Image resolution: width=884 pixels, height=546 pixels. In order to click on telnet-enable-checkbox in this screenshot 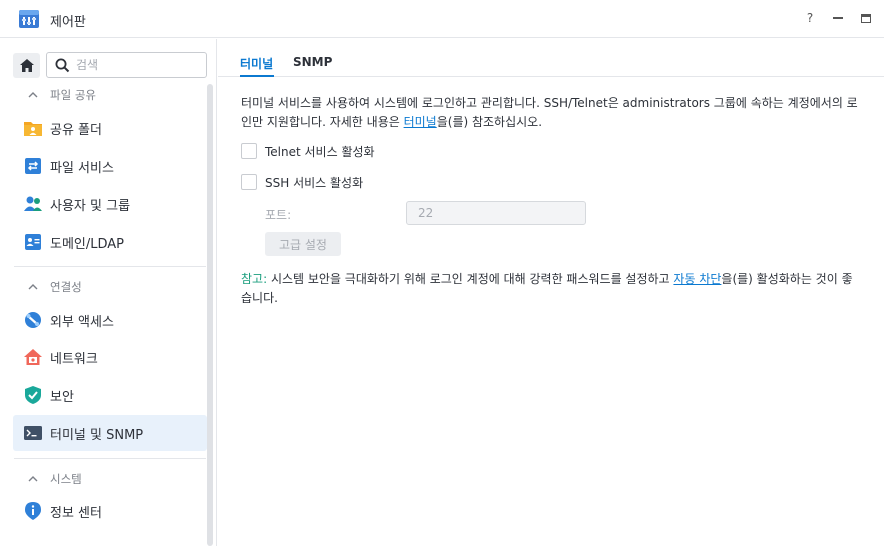, I will do `click(249, 151)`.